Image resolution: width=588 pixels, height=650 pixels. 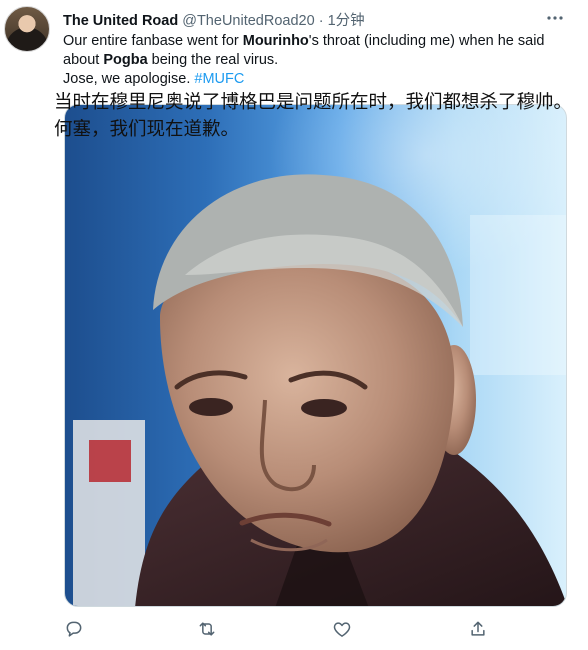 I want to click on more-icon, so click(x=555, y=18).